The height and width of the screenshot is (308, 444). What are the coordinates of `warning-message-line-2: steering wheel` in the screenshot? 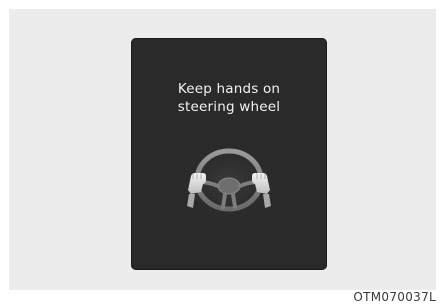 It's located at (229, 107).